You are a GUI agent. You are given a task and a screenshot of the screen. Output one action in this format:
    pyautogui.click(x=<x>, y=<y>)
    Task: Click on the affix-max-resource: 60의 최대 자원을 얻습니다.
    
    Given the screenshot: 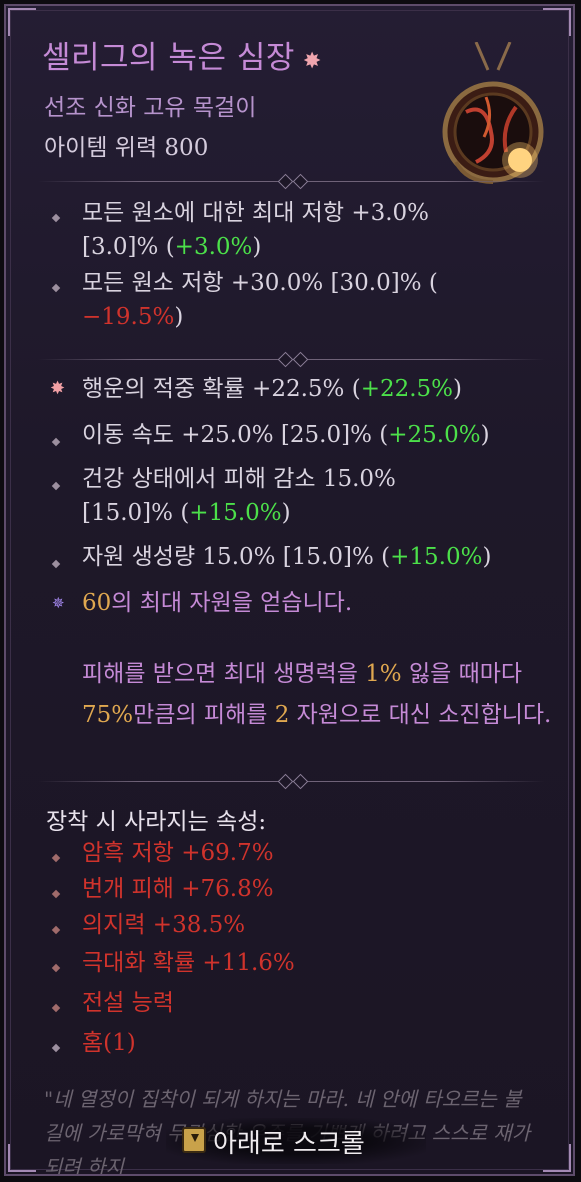 What is the action you would take?
    pyautogui.click(x=217, y=603)
    